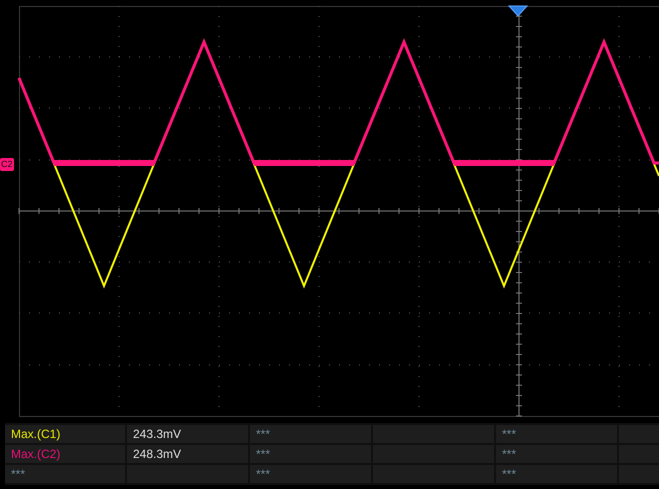 The width and height of the screenshot is (659, 489). What do you see at coordinates (187, 434) in the screenshot?
I see `table-cell: 243.3mV` at bounding box center [187, 434].